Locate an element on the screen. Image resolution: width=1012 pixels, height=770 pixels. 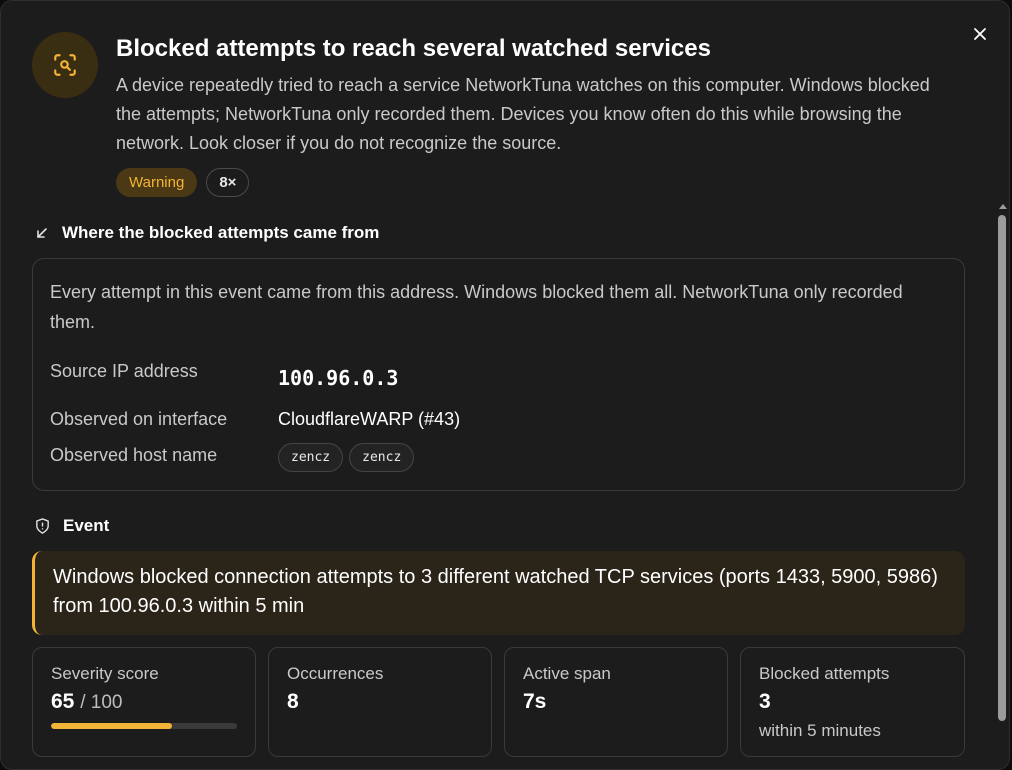
arrow-down-left-icon is located at coordinates (42, 233).